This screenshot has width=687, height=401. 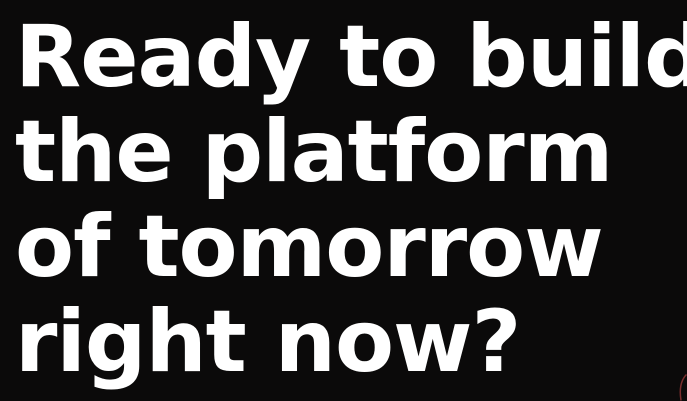 I want to click on decorative-arc-icon, so click(x=683, y=387).